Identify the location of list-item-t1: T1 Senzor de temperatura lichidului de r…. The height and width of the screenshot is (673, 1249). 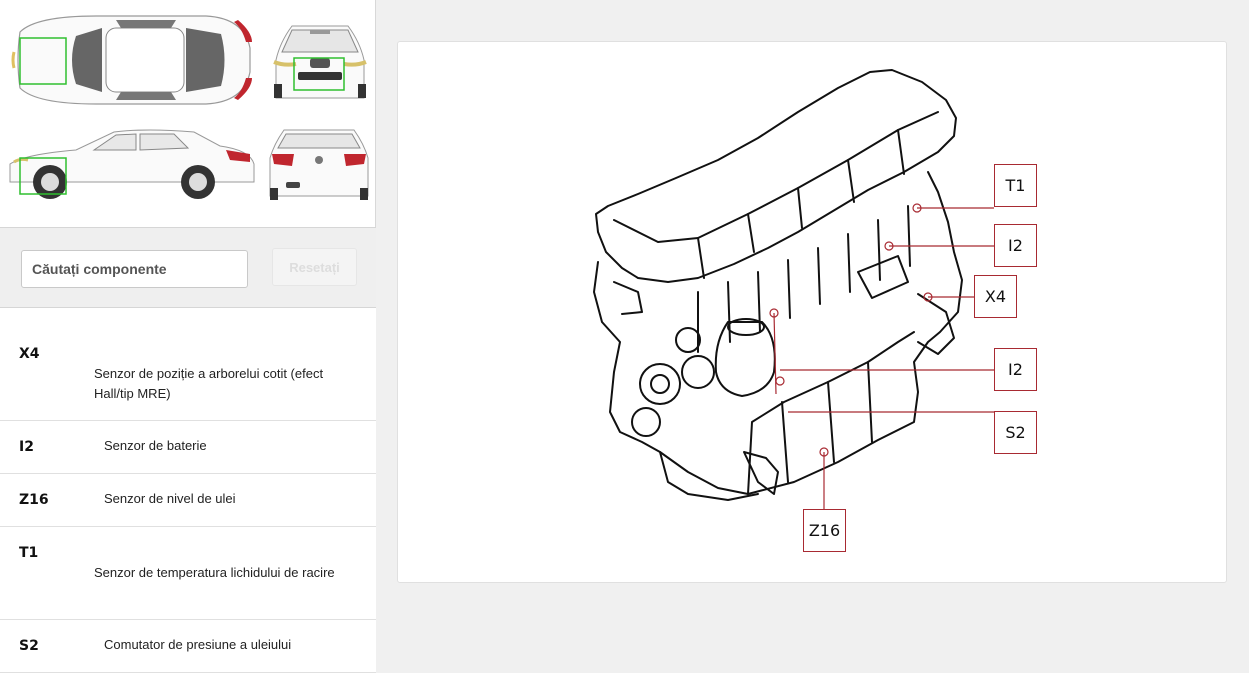
(188, 573).